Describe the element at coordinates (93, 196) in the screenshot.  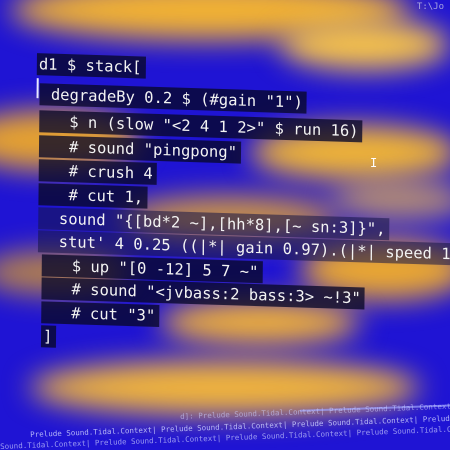
I see `code-line-6: # cut 1,` at that location.